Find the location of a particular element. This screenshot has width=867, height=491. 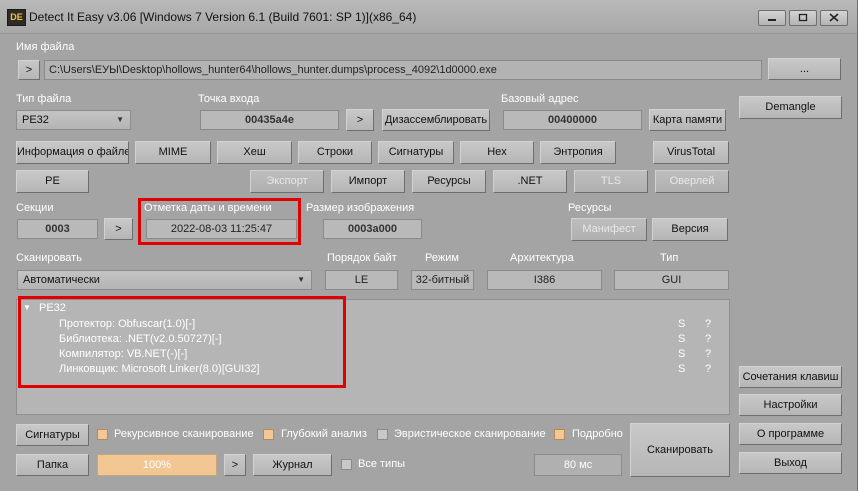

recursive-scan-label: Рекурсивное сканирование is located at coordinates (184, 434).